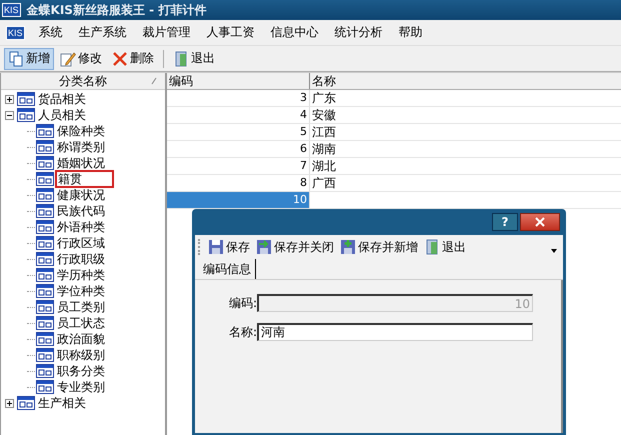  I want to click on tree-item: 保险种类, so click(81, 131).